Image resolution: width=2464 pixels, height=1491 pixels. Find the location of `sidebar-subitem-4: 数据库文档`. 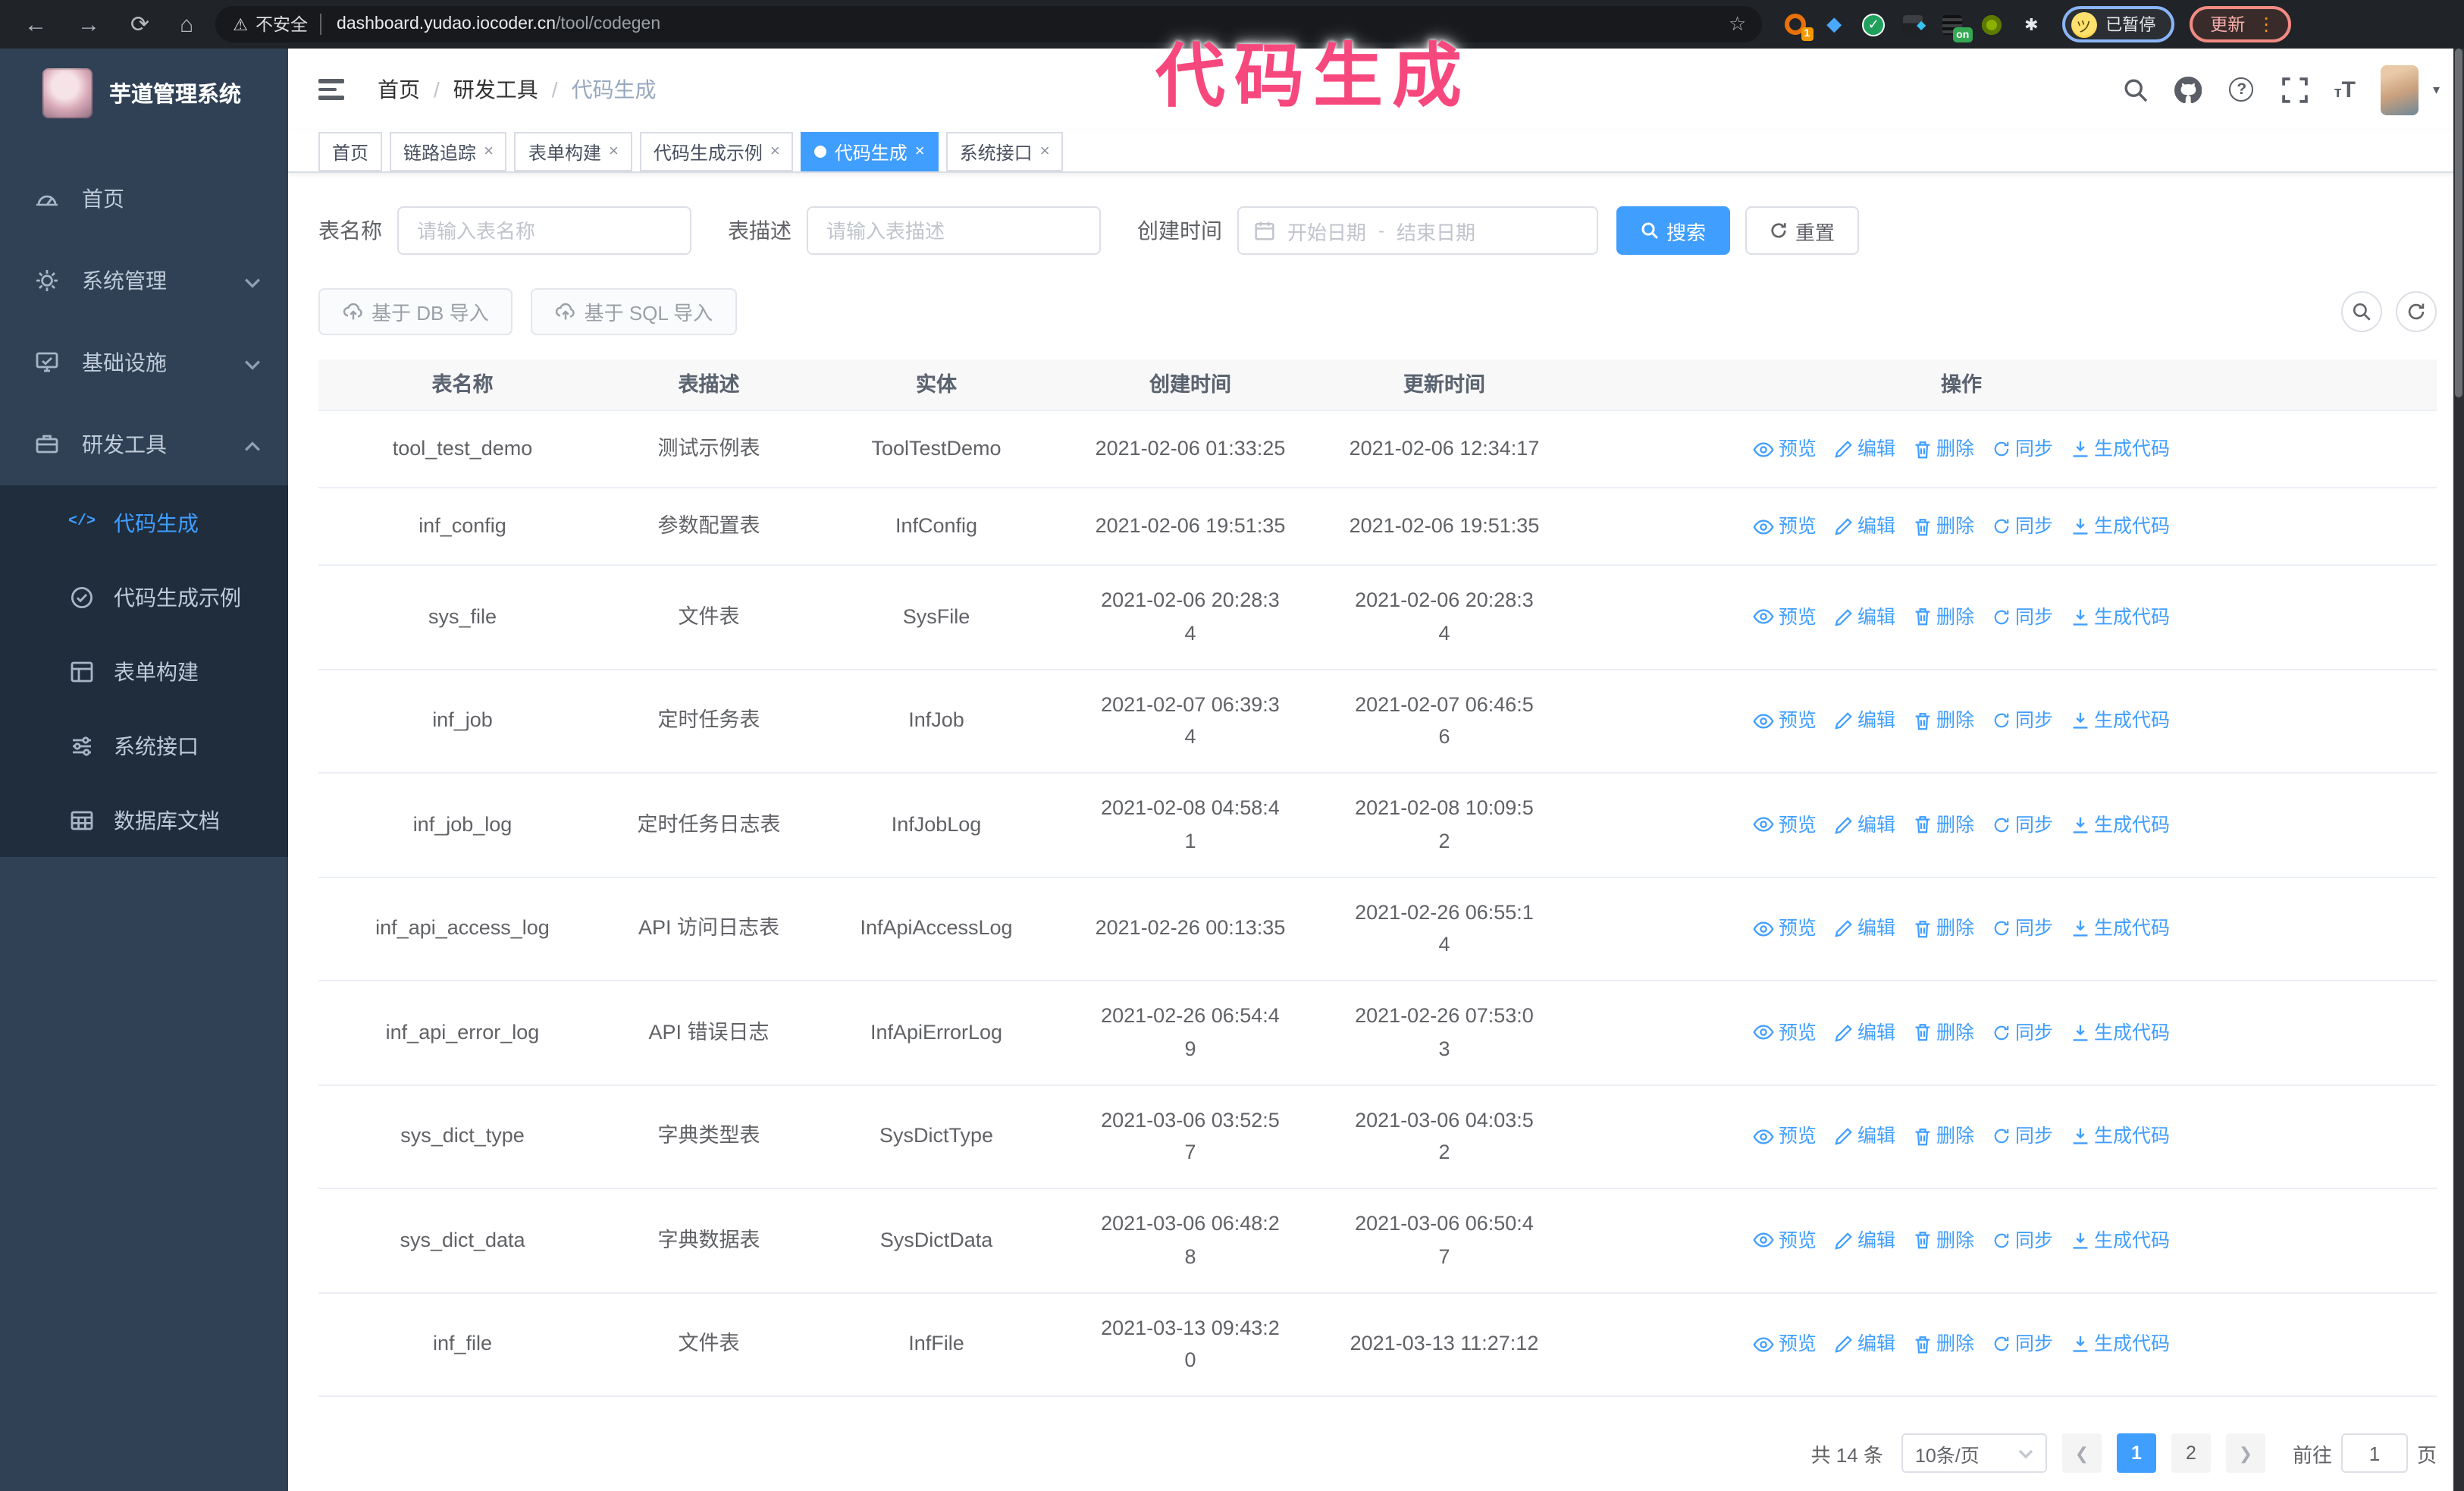

sidebar-subitem-4: 数据库文档 is located at coordinates (144, 820).